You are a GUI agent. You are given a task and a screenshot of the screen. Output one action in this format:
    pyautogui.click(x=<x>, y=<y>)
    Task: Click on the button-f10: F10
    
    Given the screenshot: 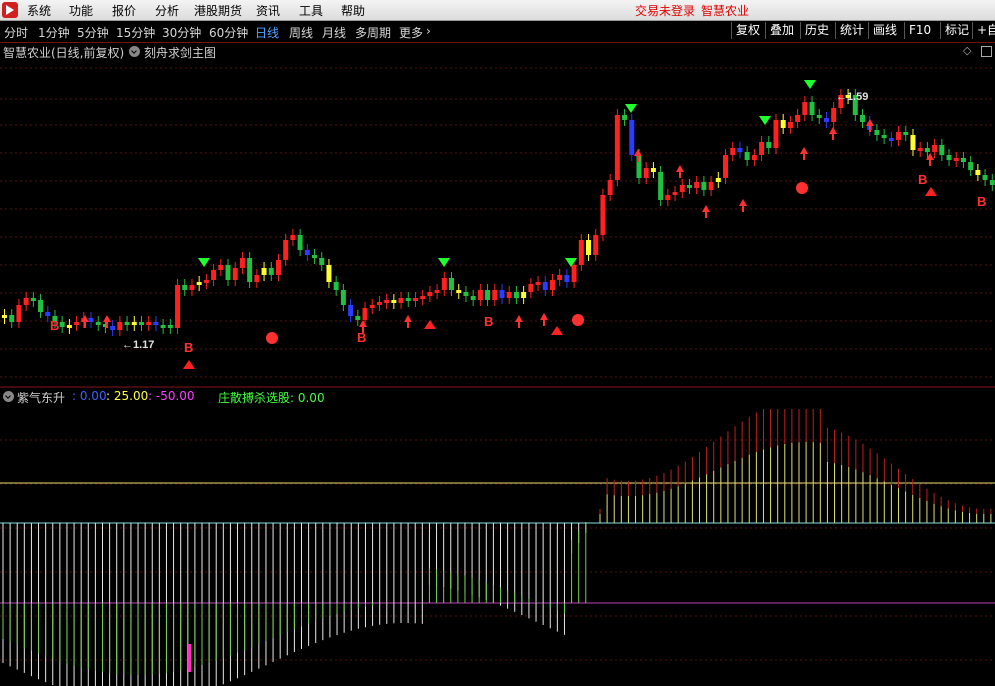 What is the action you would take?
    pyautogui.click(x=919, y=30)
    